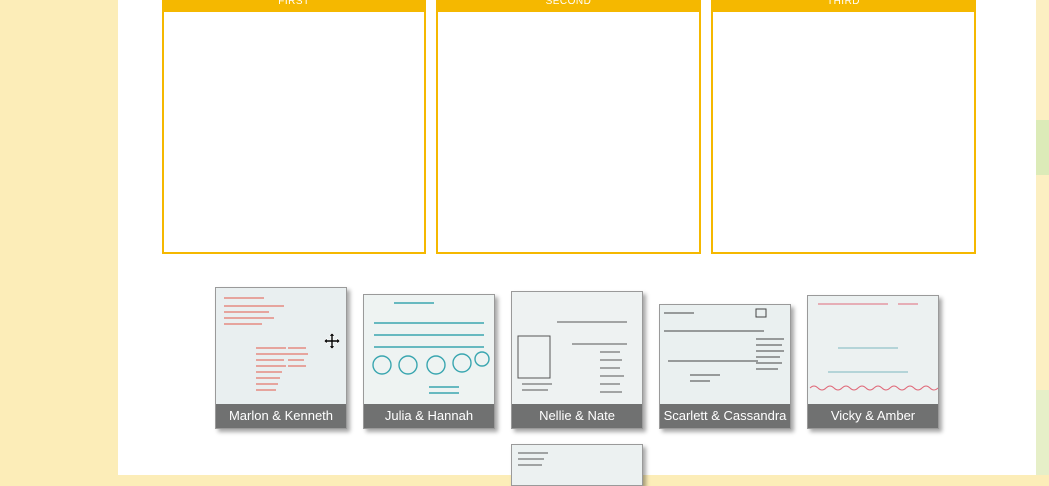 The height and width of the screenshot is (486, 1049). I want to click on card-marlon-kenneth: Marlon & Kenneth, so click(281, 358).